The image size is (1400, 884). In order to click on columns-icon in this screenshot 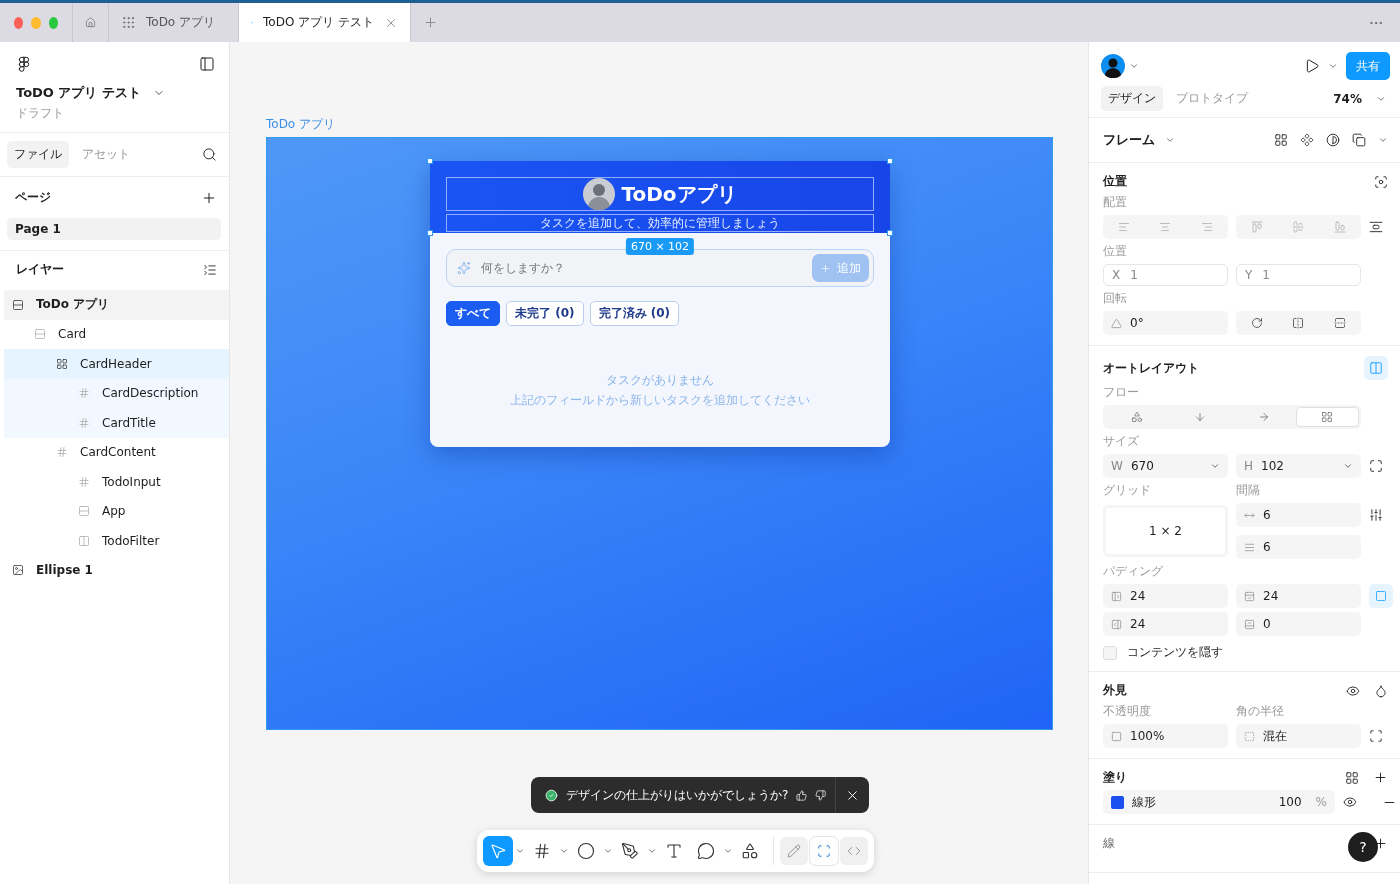, I will do `click(84, 540)`.